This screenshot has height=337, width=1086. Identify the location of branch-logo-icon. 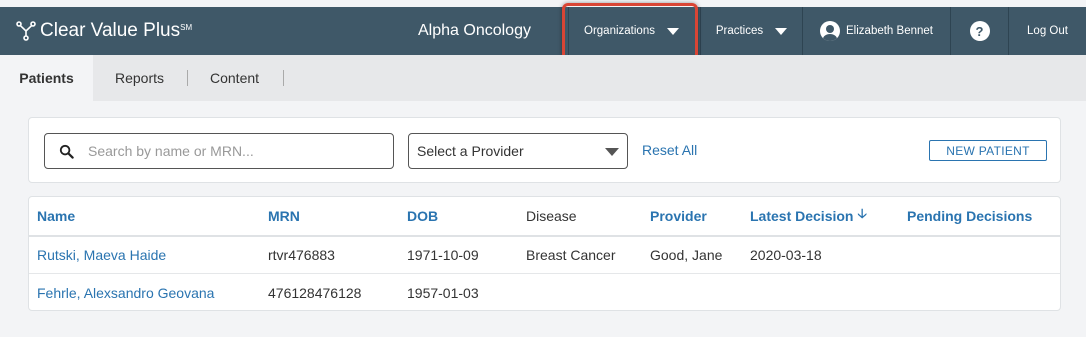
(26, 31).